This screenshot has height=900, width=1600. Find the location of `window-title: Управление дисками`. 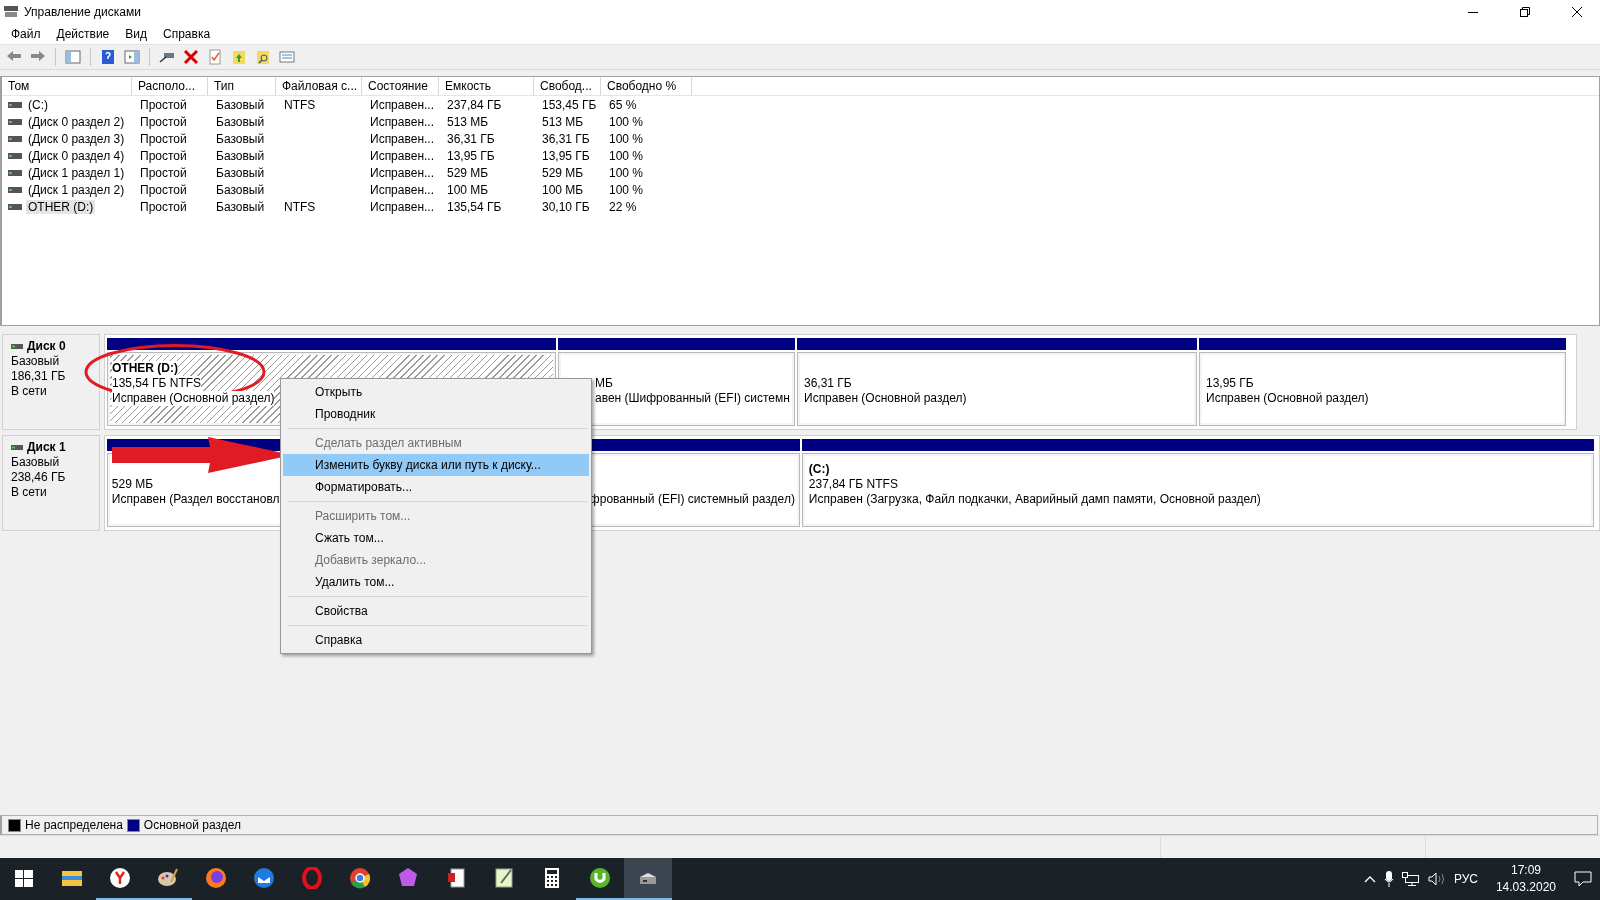

window-title: Управление дисками is located at coordinates (83, 12).